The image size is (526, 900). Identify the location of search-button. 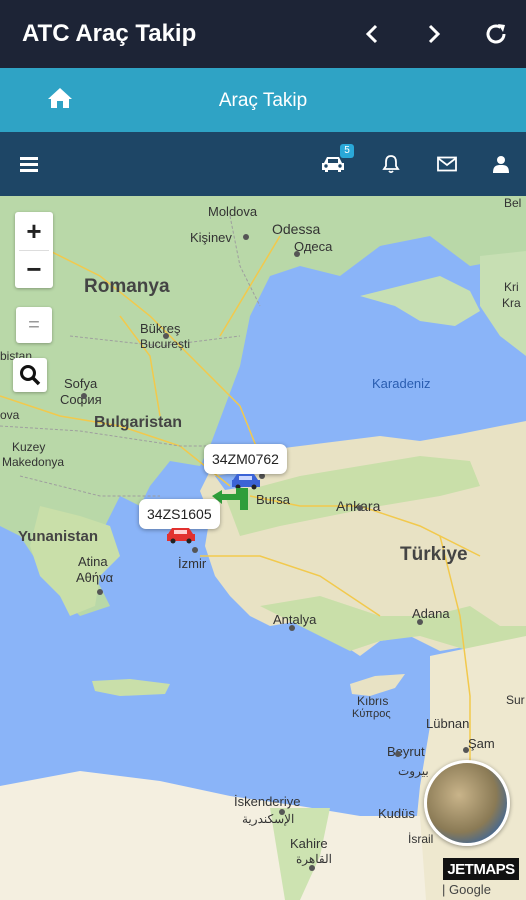
(30, 375).